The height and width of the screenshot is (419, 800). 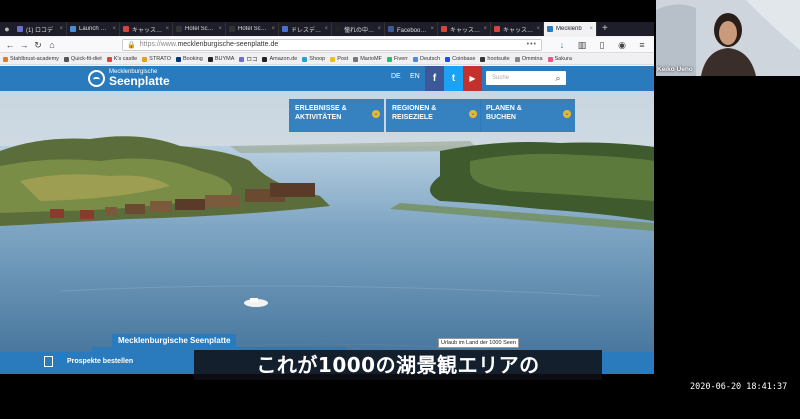 I want to click on bookmark-item: Fiverr, so click(x=397, y=59).